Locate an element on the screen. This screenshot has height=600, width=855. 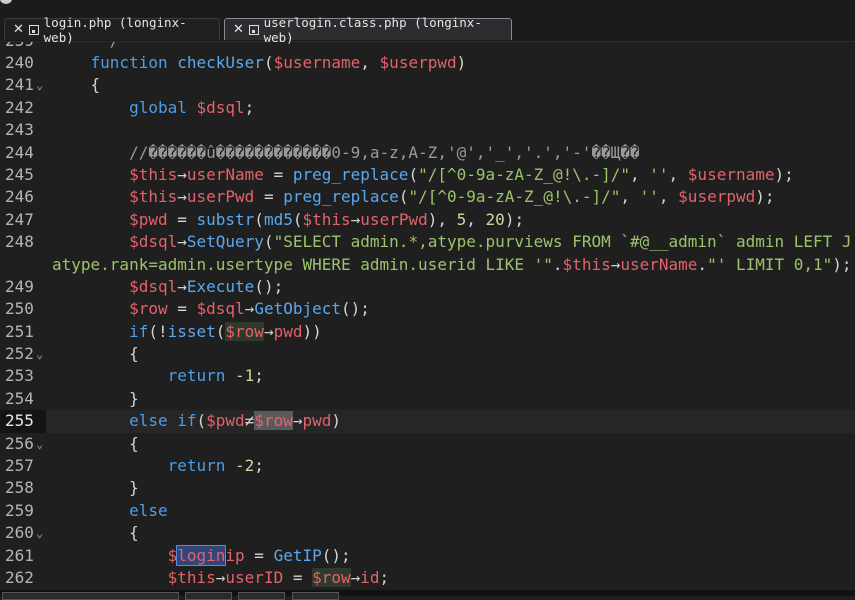
code-token: ( is located at coordinates (259, 219).